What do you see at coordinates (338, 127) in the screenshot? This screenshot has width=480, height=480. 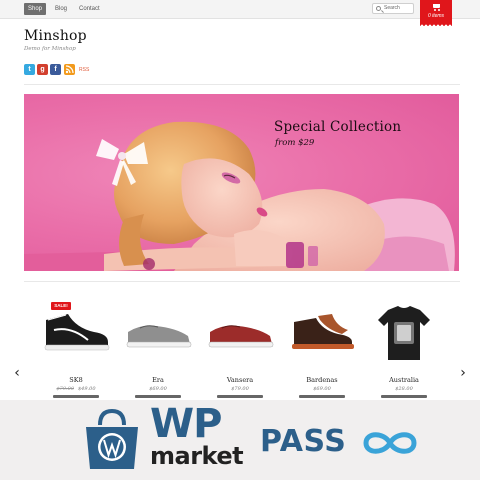 I see `banner-title: Special Collection` at bounding box center [338, 127].